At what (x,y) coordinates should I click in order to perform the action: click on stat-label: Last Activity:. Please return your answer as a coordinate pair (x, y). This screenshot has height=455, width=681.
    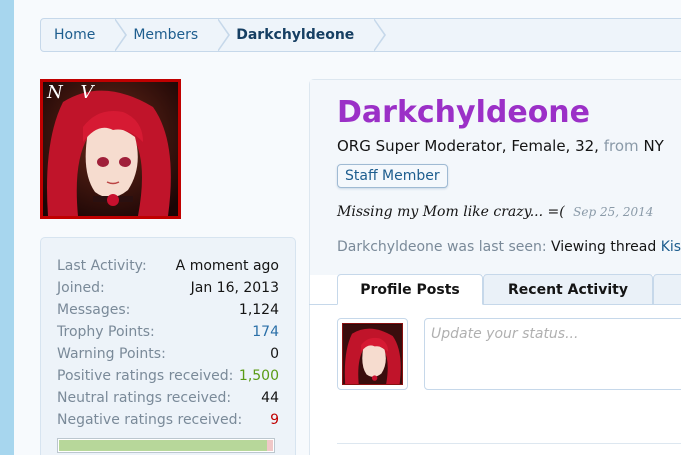
    Looking at the image, I should click on (102, 266).